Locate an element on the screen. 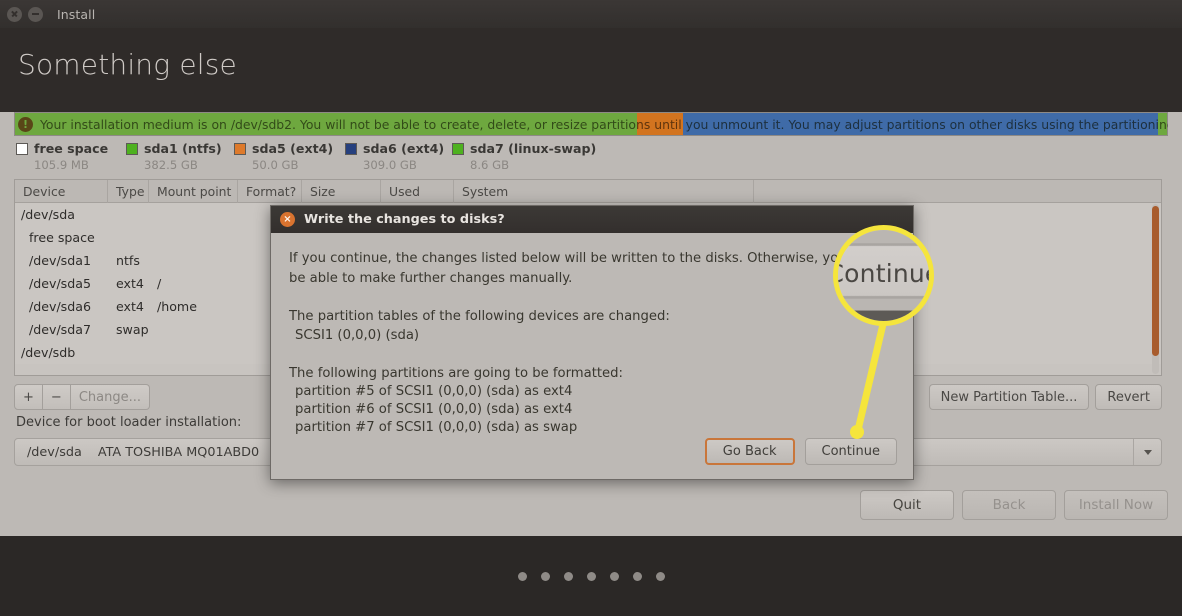 Image resolution: width=1182 pixels, height=616 pixels. wizard-nav-buttons: Quit Back Install Now is located at coordinates (1014, 505).